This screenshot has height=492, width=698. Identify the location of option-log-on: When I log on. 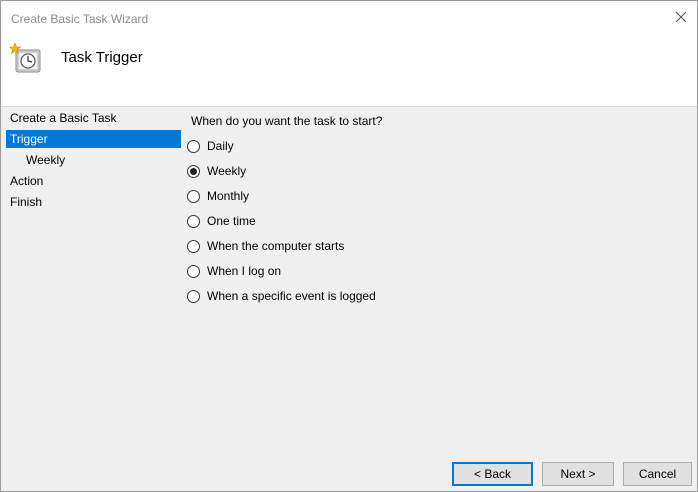
(234, 271).